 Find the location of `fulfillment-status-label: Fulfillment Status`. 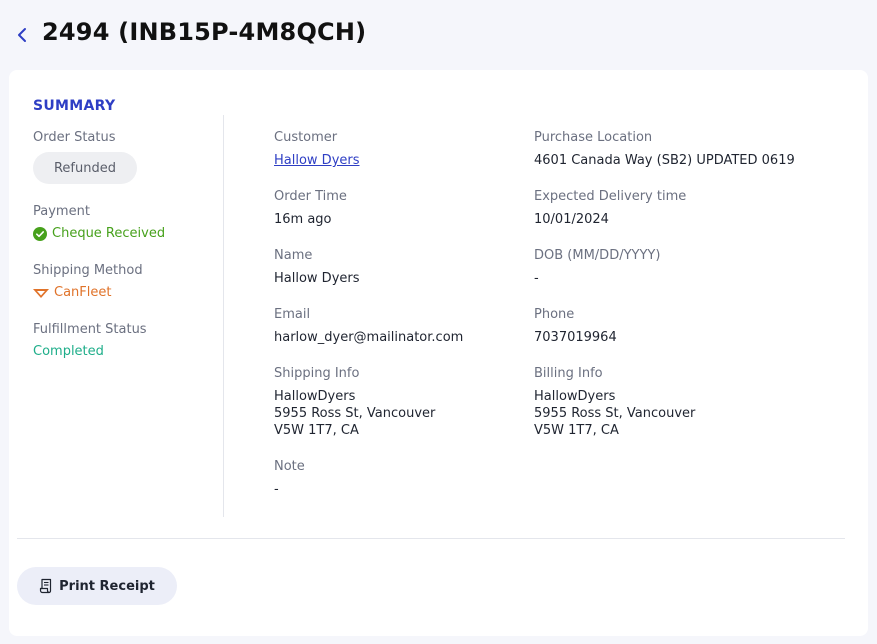

fulfillment-status-label: Fulfillment Status is located at coordinates (90, 329).